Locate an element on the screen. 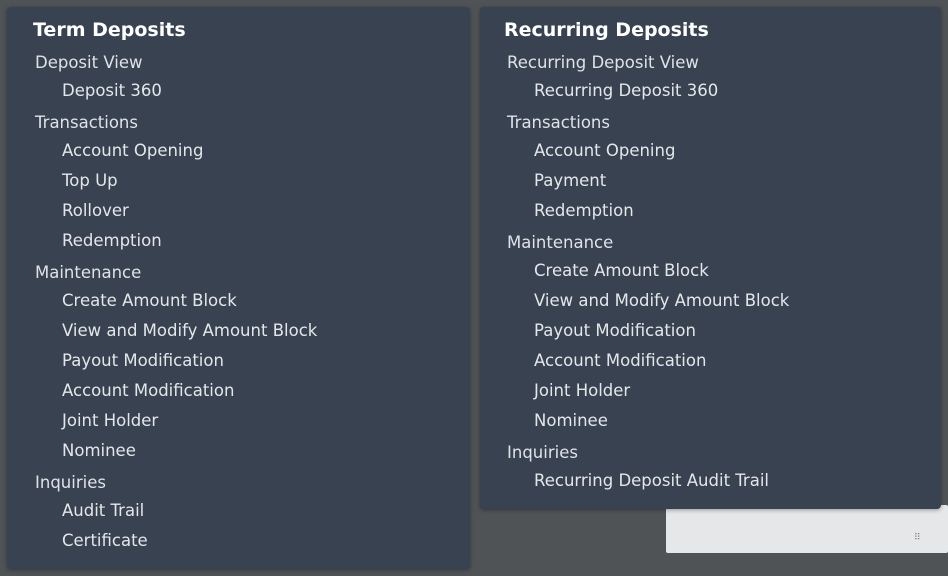  recurring-section-transactions: Transactions is located at coordinates (558, 123).